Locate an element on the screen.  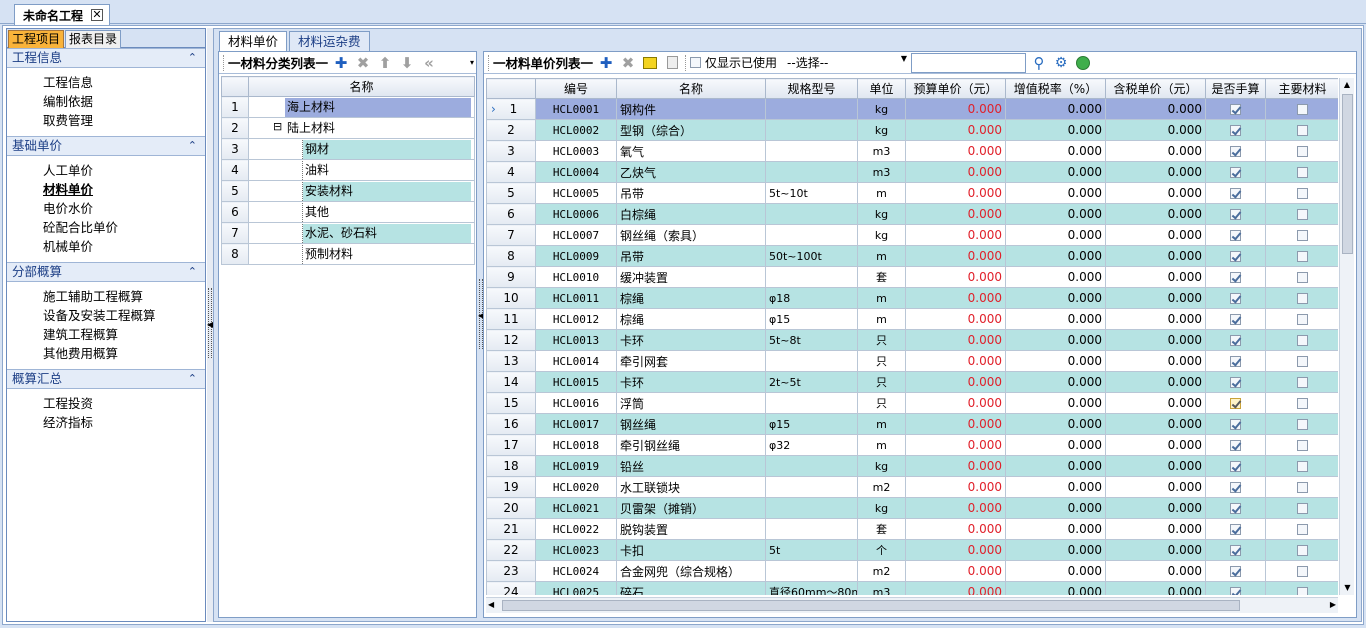
name-cell: 棕绳 is located at coordinates (691, 298).